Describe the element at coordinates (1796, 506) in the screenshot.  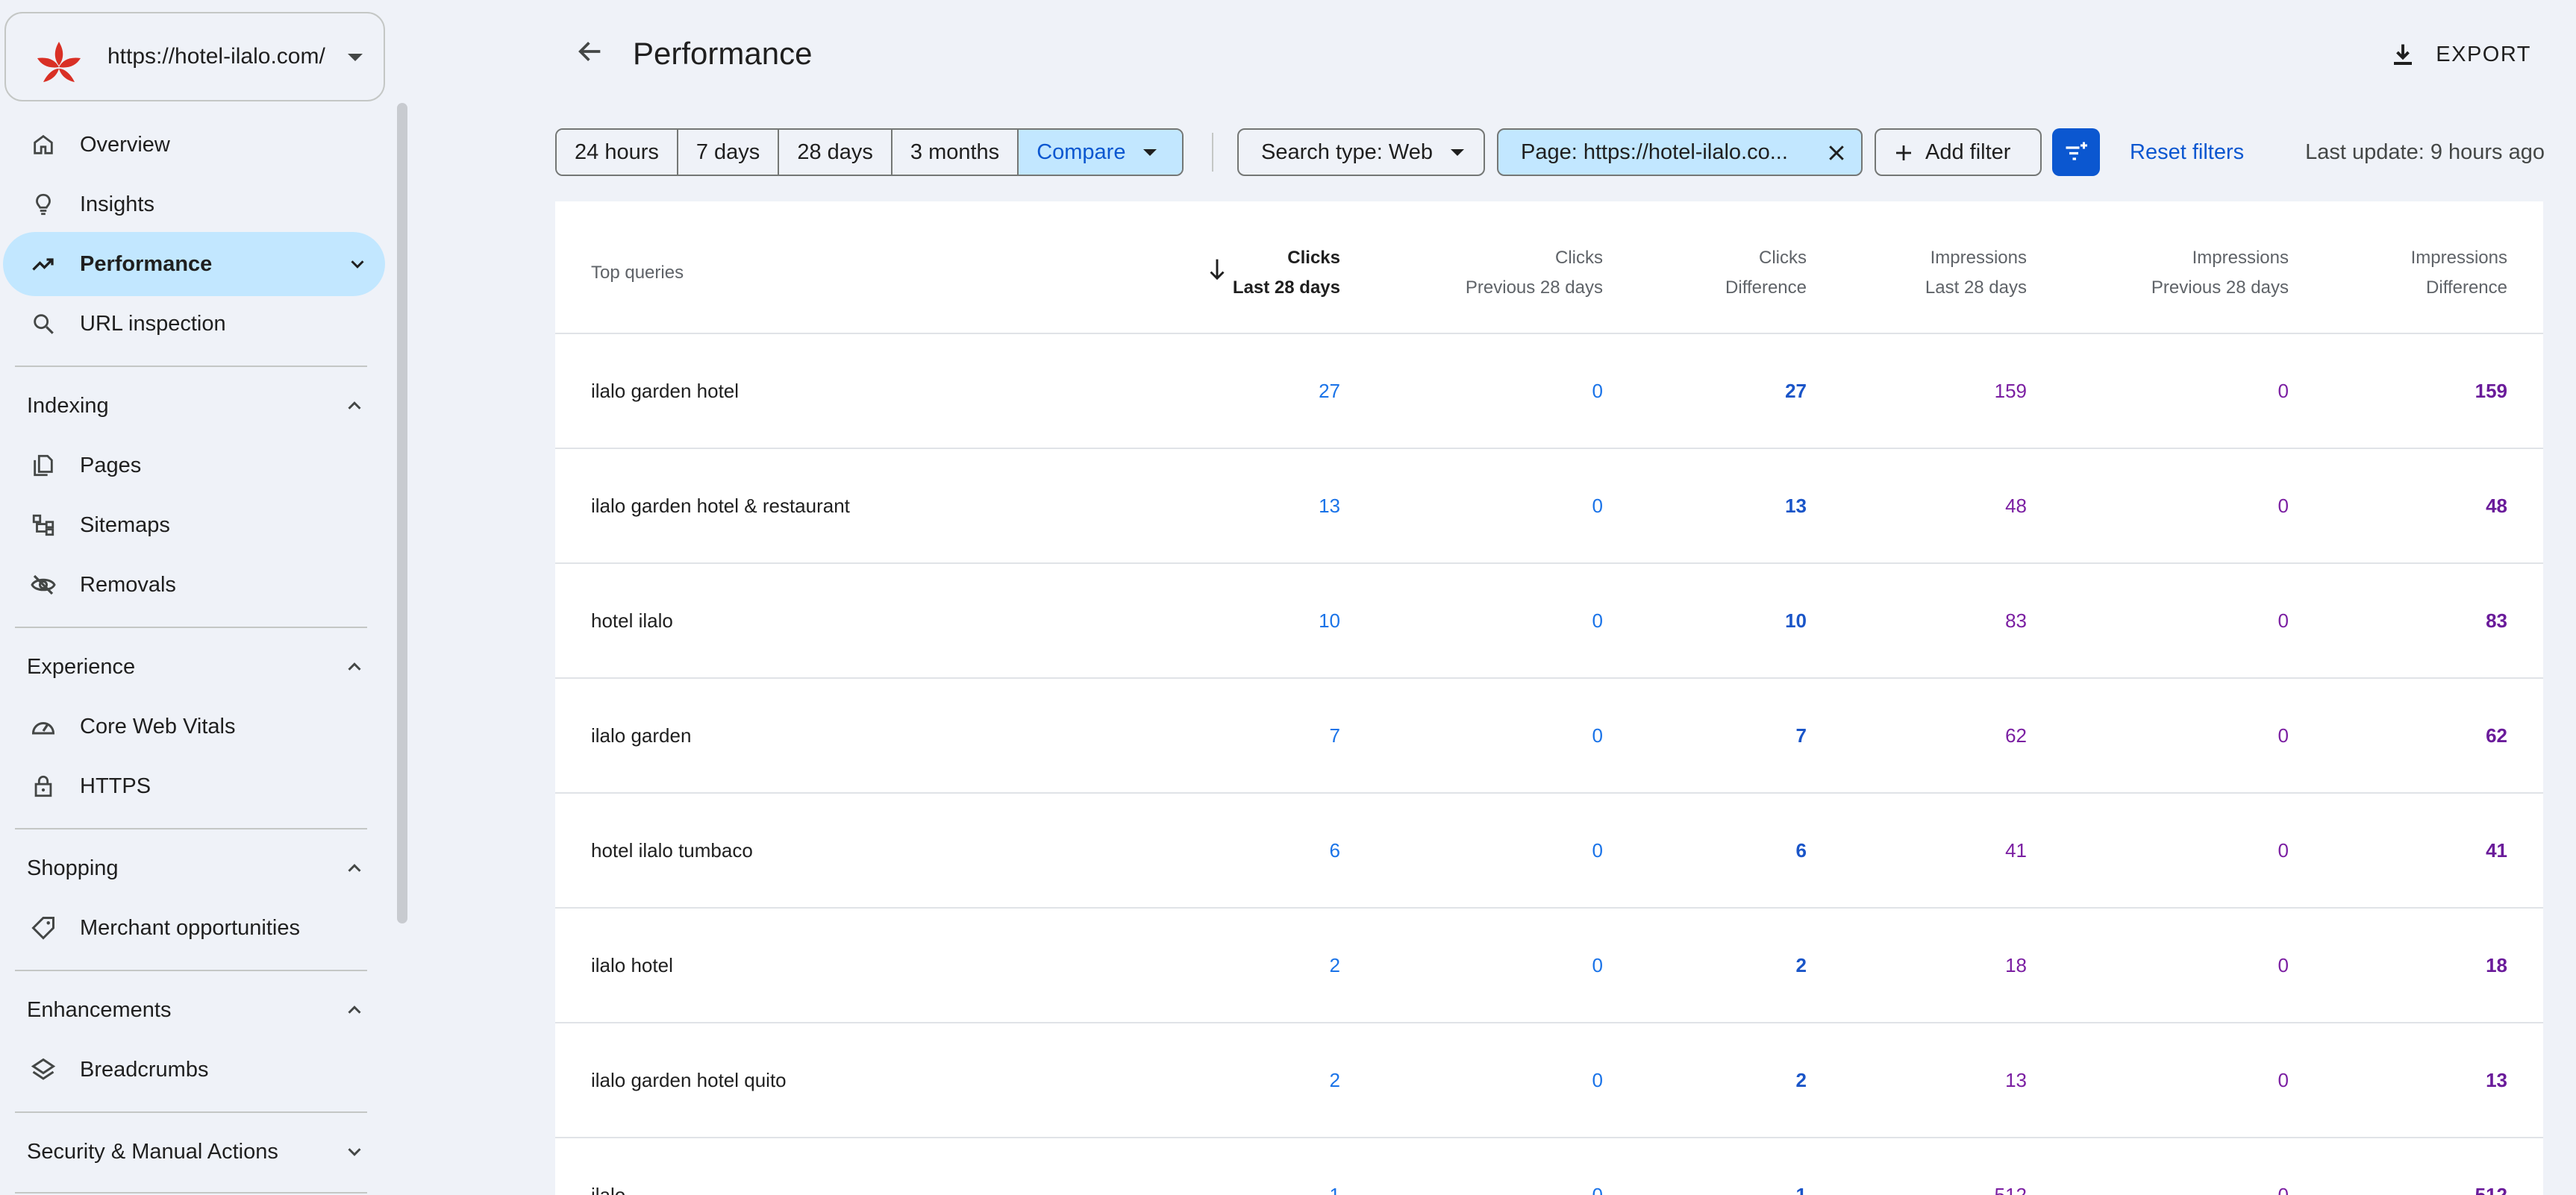
I see `clicks-difference-cell: 13` at that location.